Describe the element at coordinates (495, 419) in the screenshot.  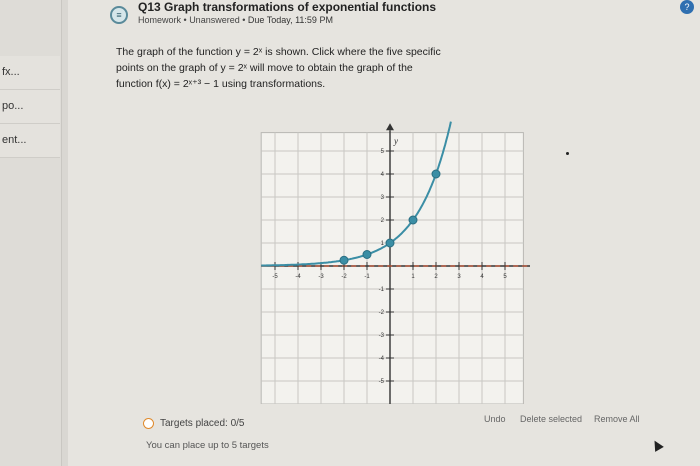
I see `undo-button: Undo` at that location.